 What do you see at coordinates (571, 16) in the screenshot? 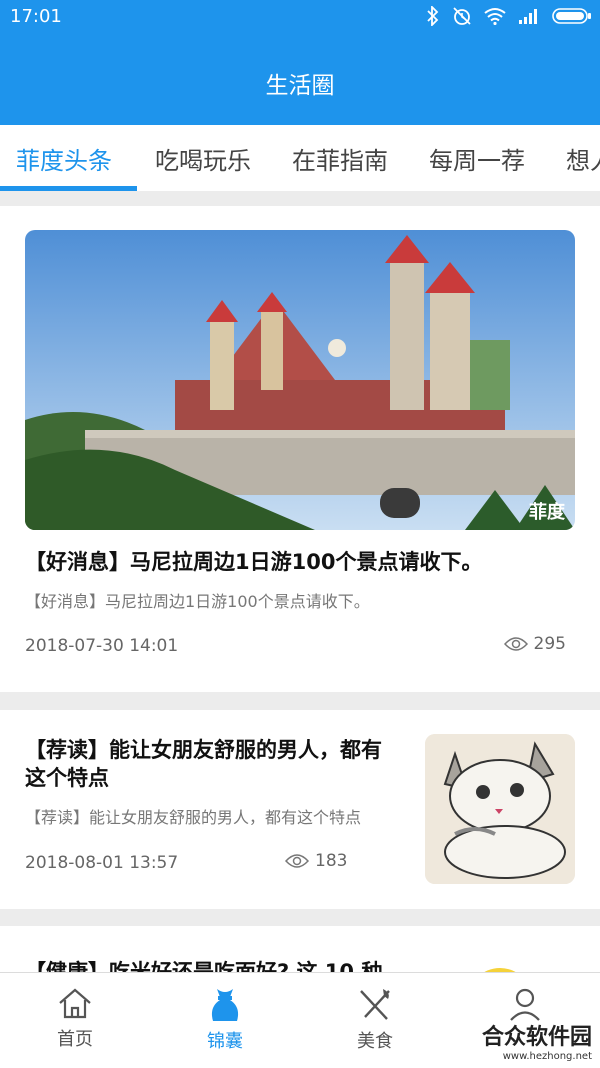
I see `battery-icon` at bounding box center [571, 16].